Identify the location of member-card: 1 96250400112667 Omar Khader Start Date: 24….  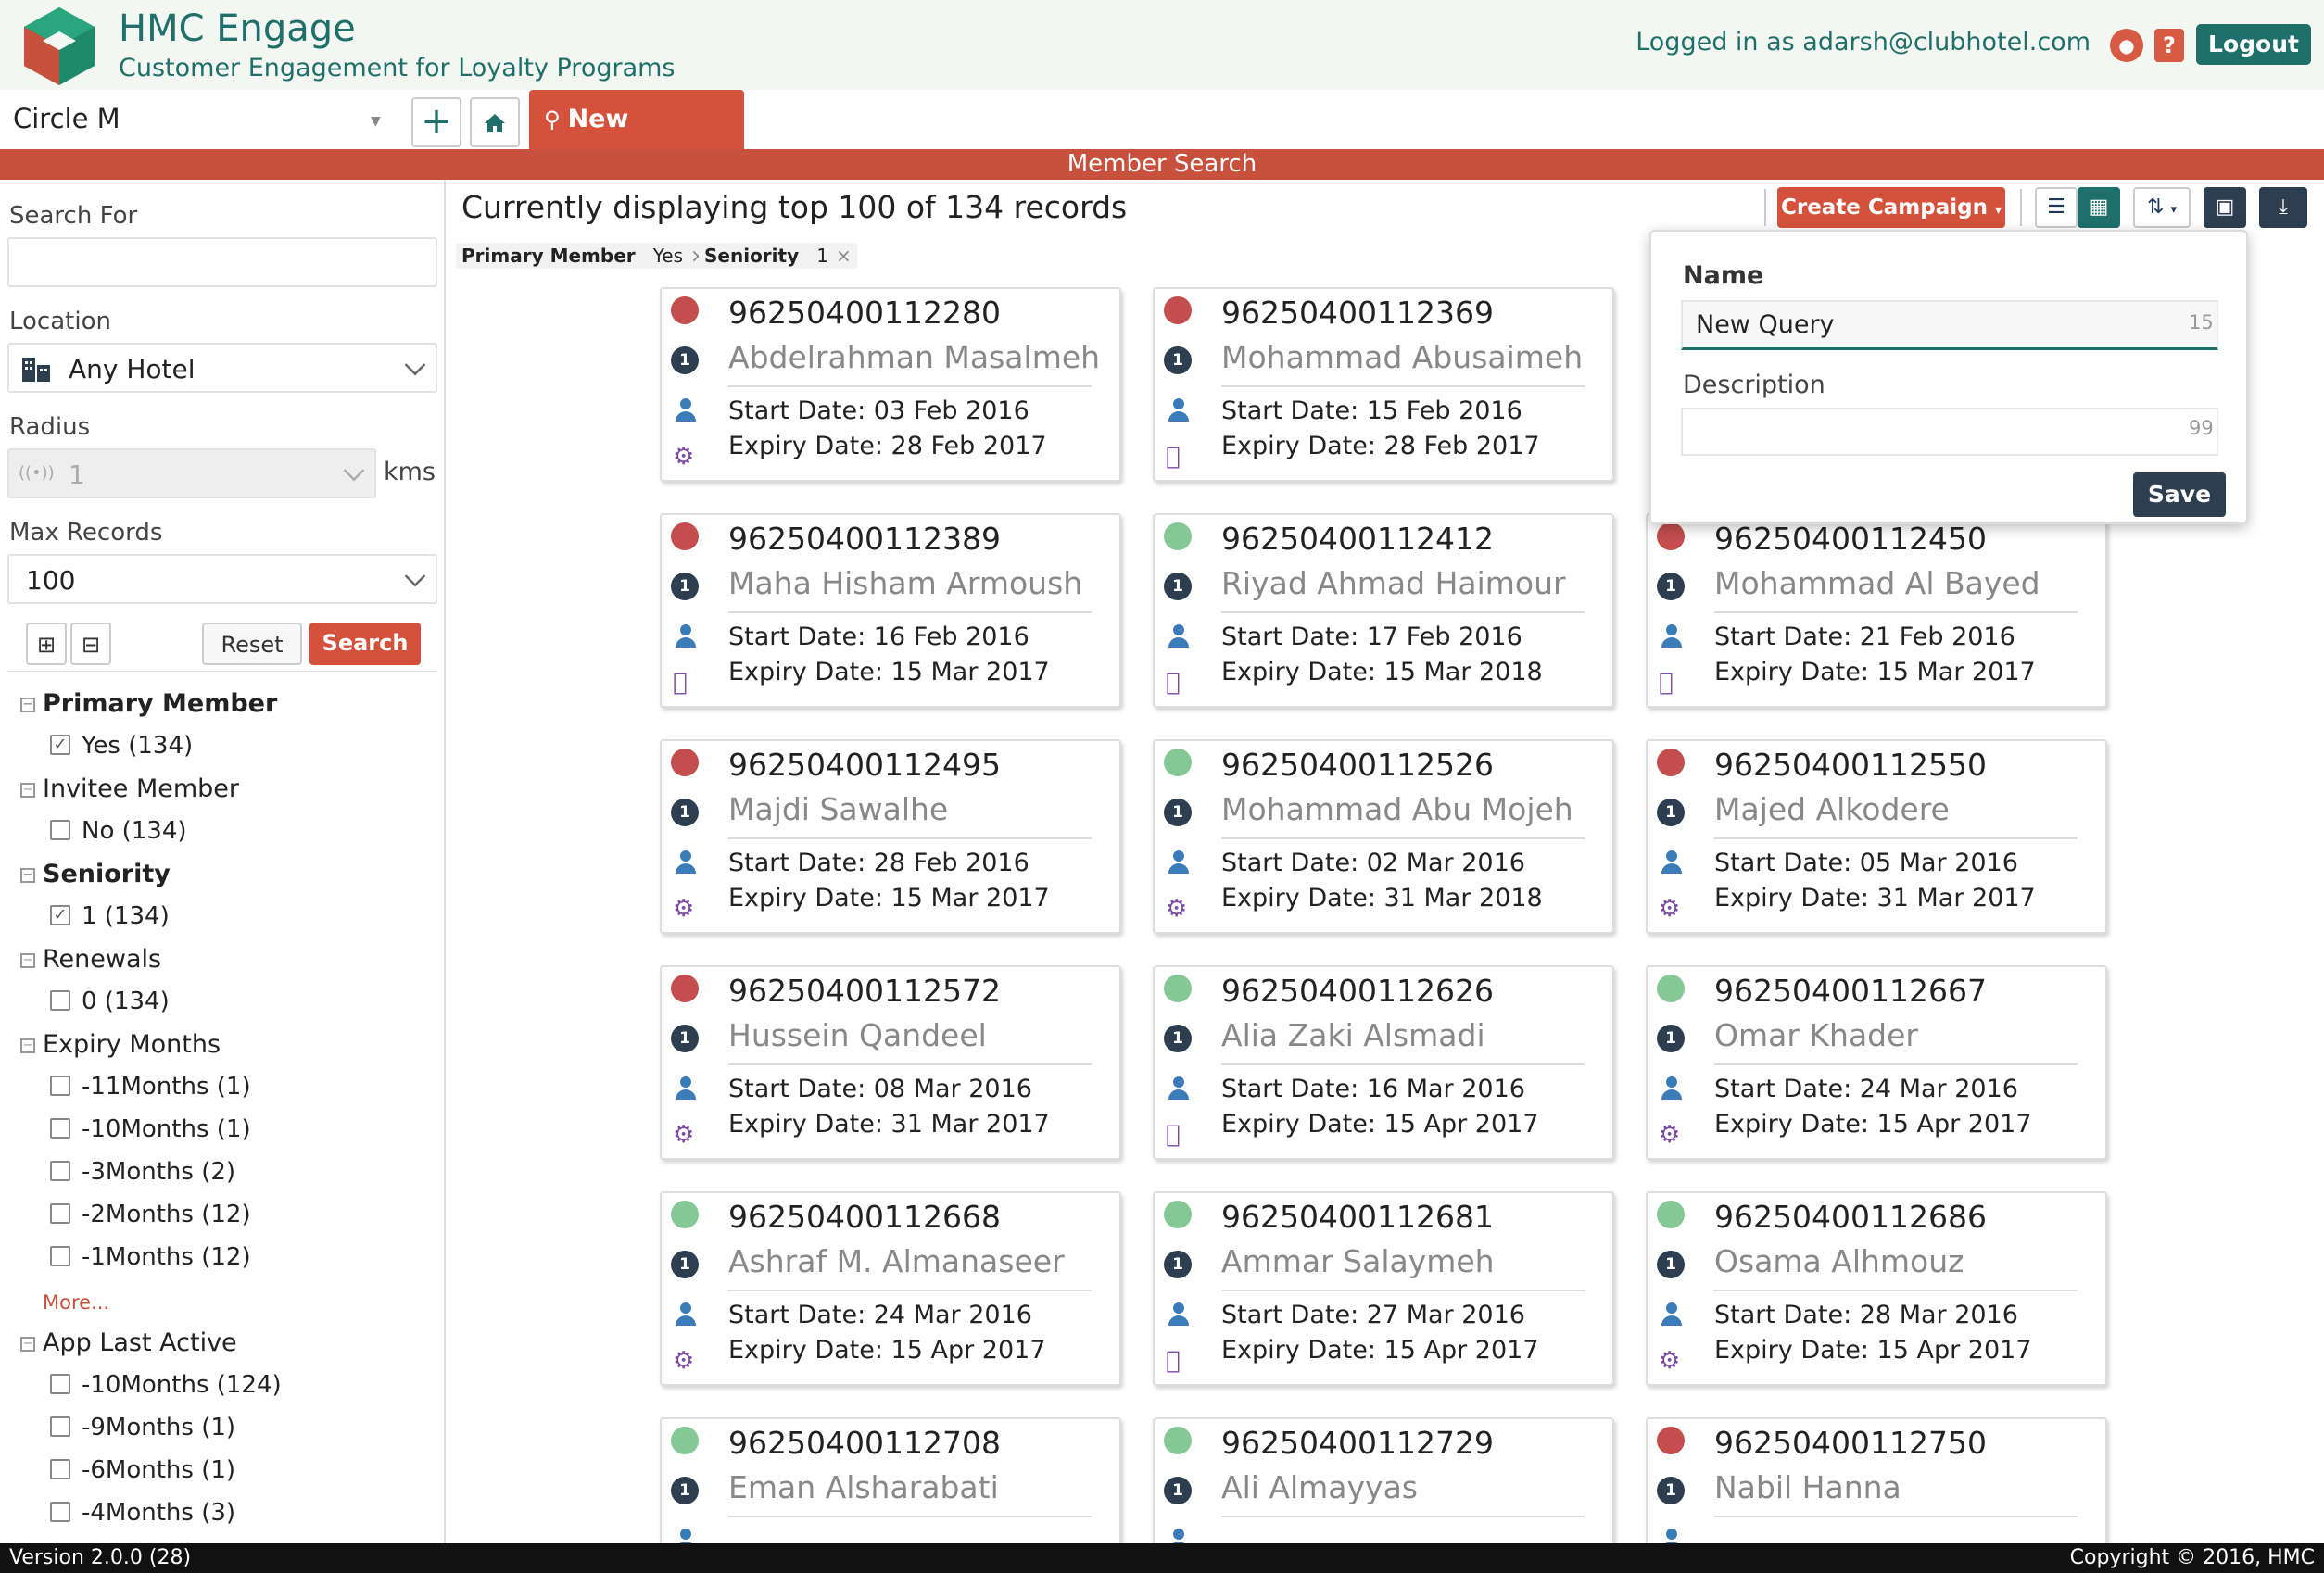
(1876, 1062).